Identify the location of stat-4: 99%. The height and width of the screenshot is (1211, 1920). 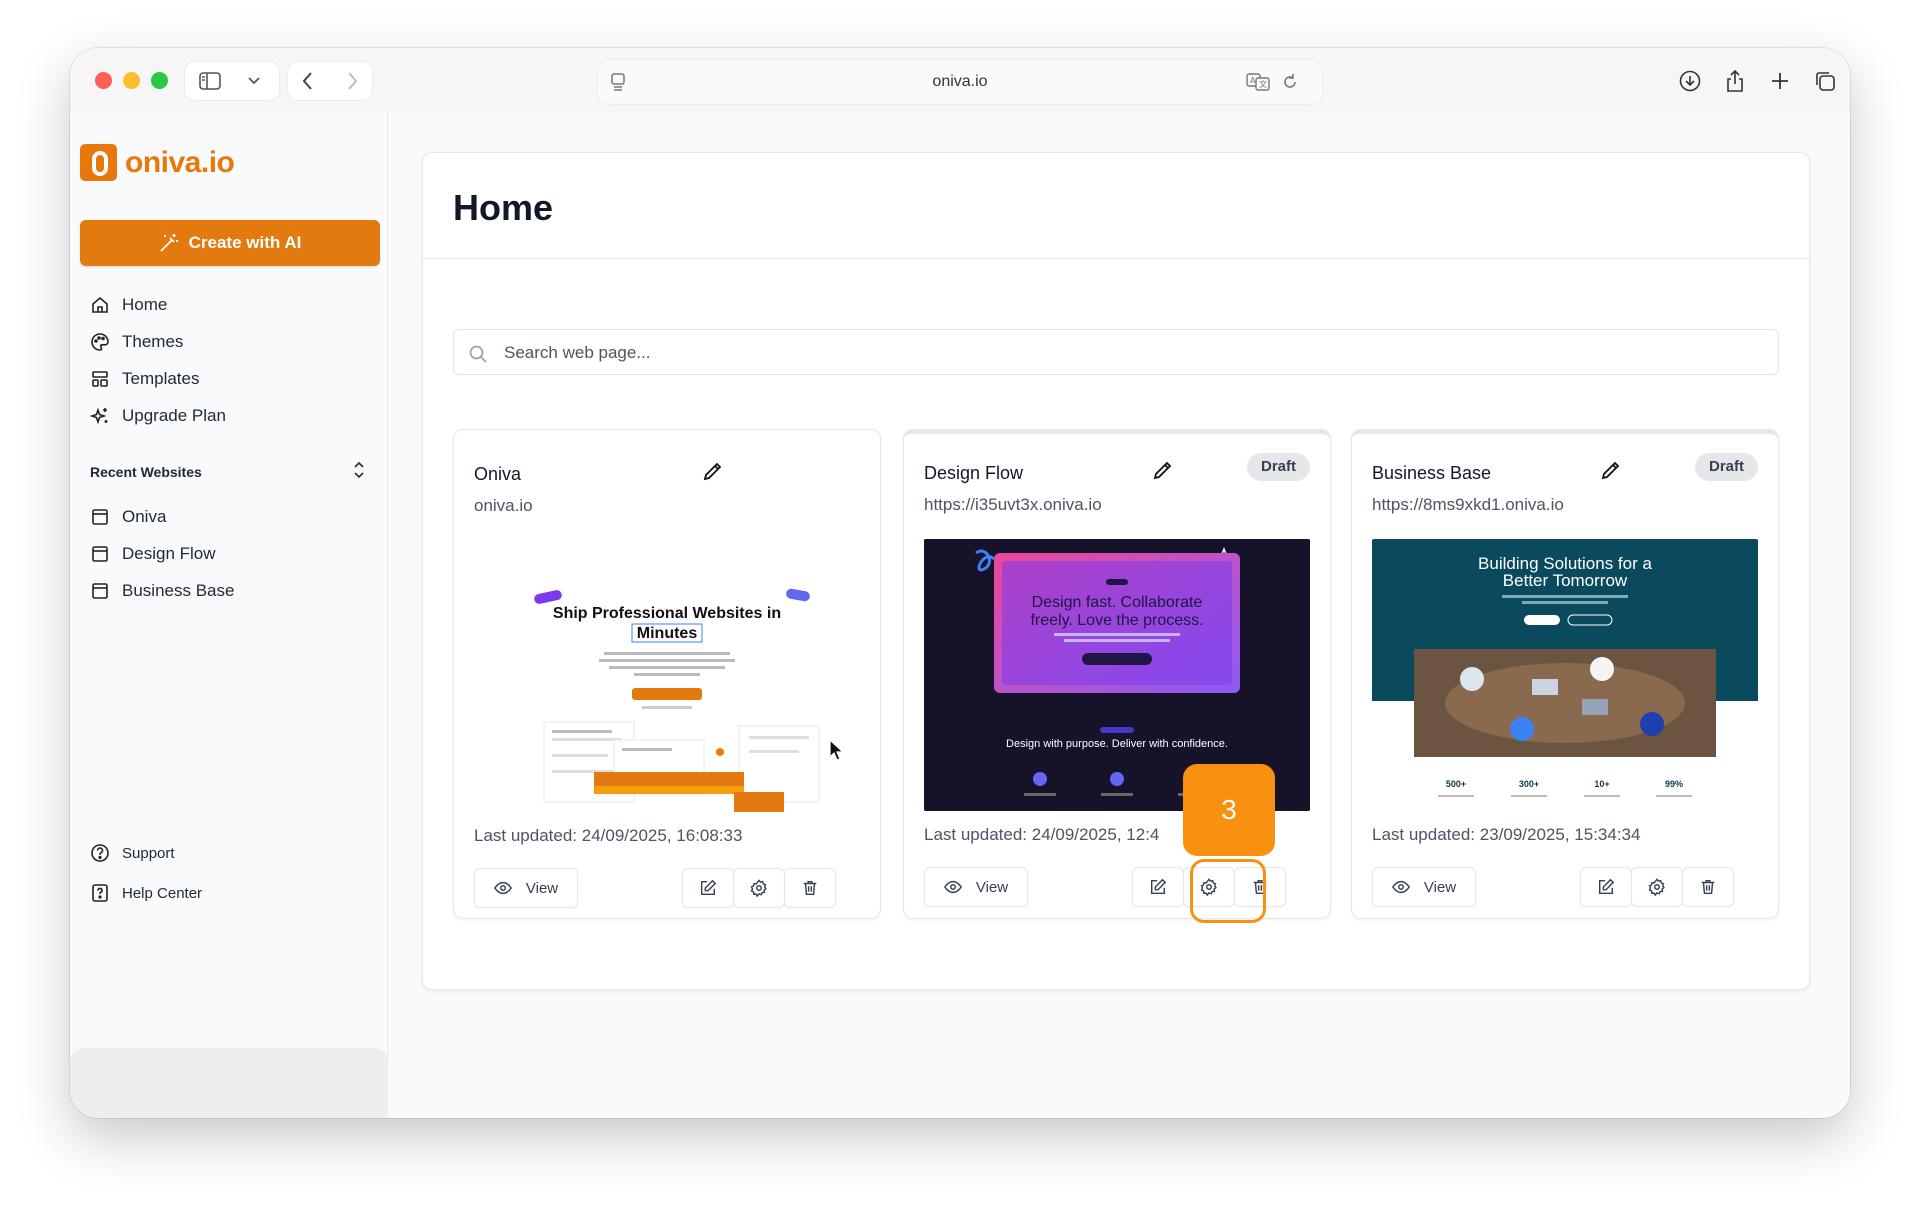
(1674, 784).